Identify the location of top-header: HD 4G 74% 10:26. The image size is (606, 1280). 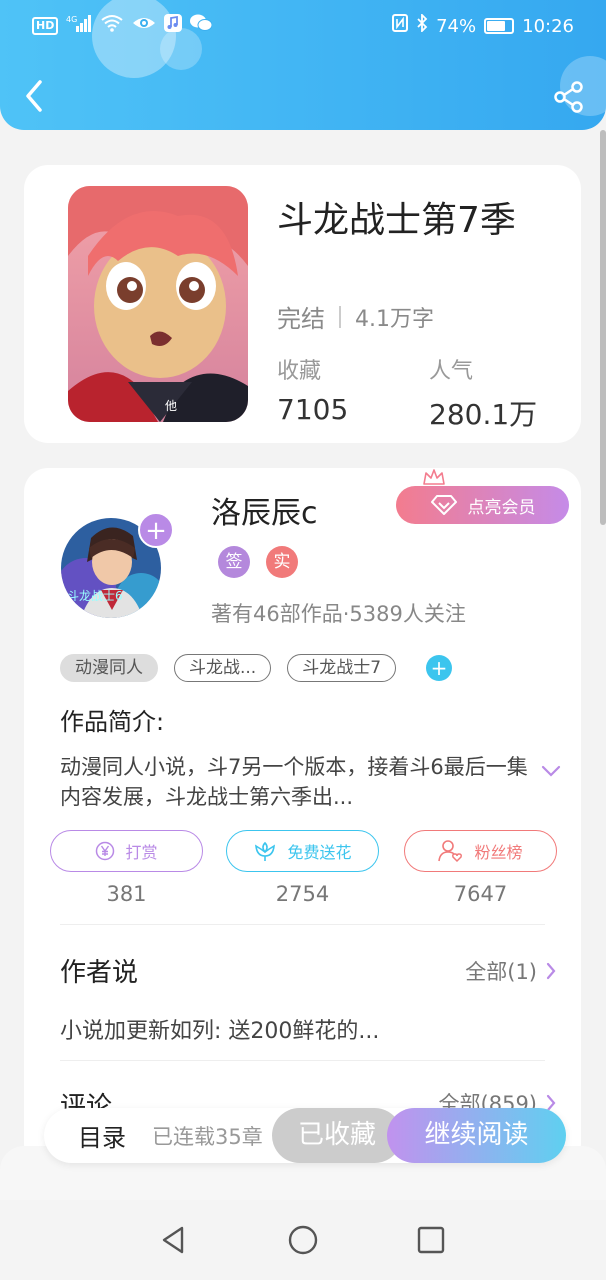
(303, 65).